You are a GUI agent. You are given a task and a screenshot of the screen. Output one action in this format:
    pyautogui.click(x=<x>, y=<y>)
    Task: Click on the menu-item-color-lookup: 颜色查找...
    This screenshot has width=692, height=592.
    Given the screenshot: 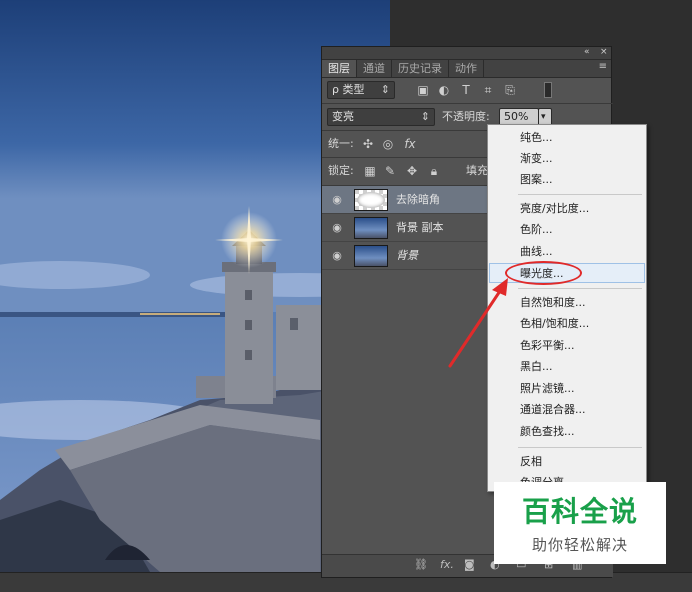 What is the action you would take?
    pyautogui.click(x=567, y=432)
    